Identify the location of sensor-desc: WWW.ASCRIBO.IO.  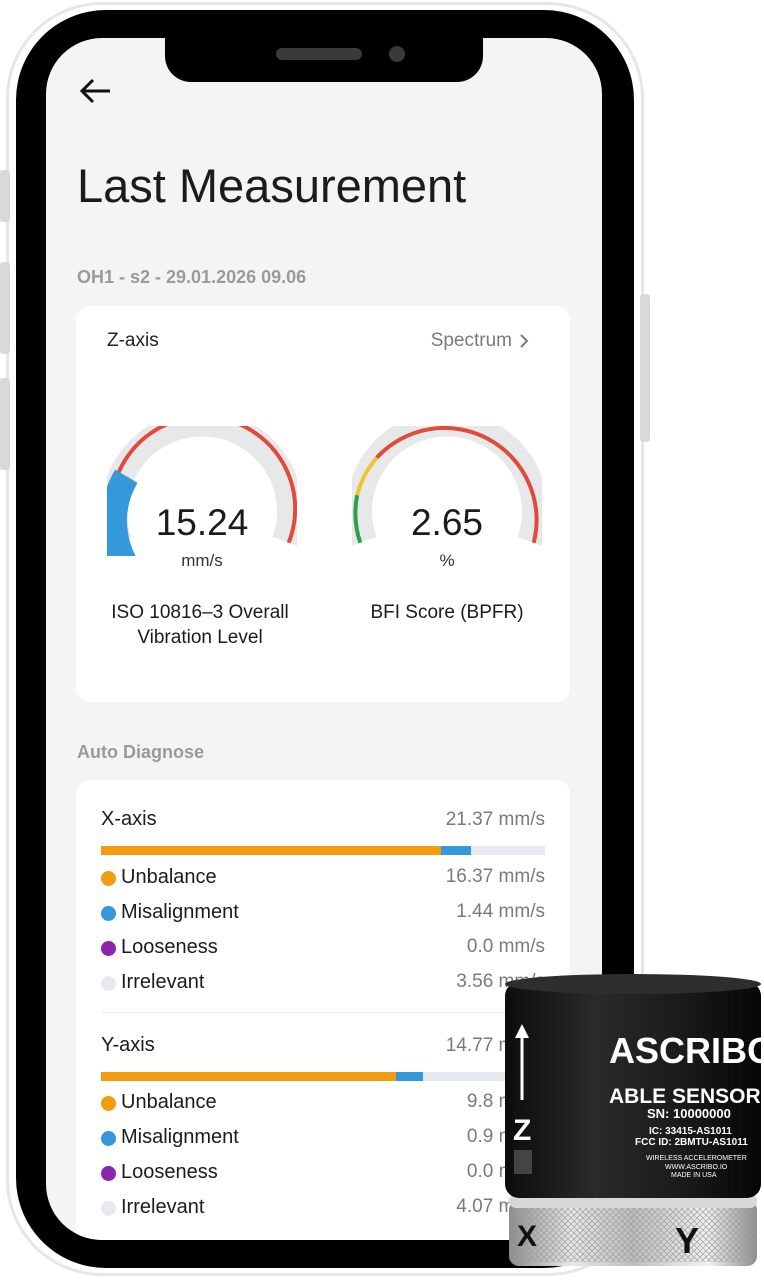
(696, 1167).